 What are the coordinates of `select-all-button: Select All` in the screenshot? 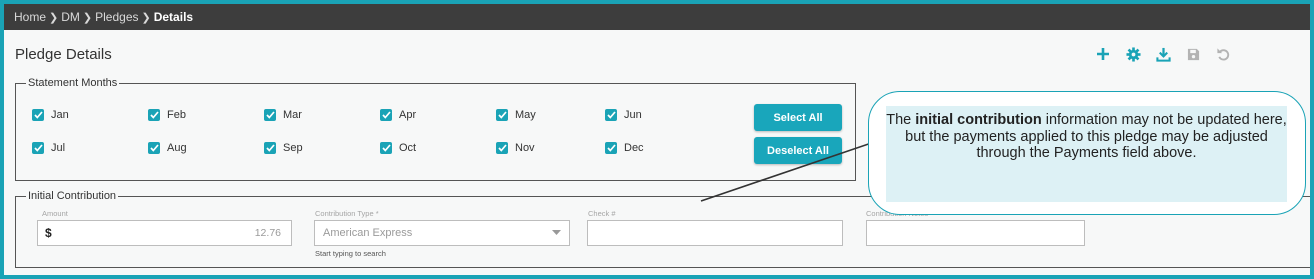 It's located at (798, 117).